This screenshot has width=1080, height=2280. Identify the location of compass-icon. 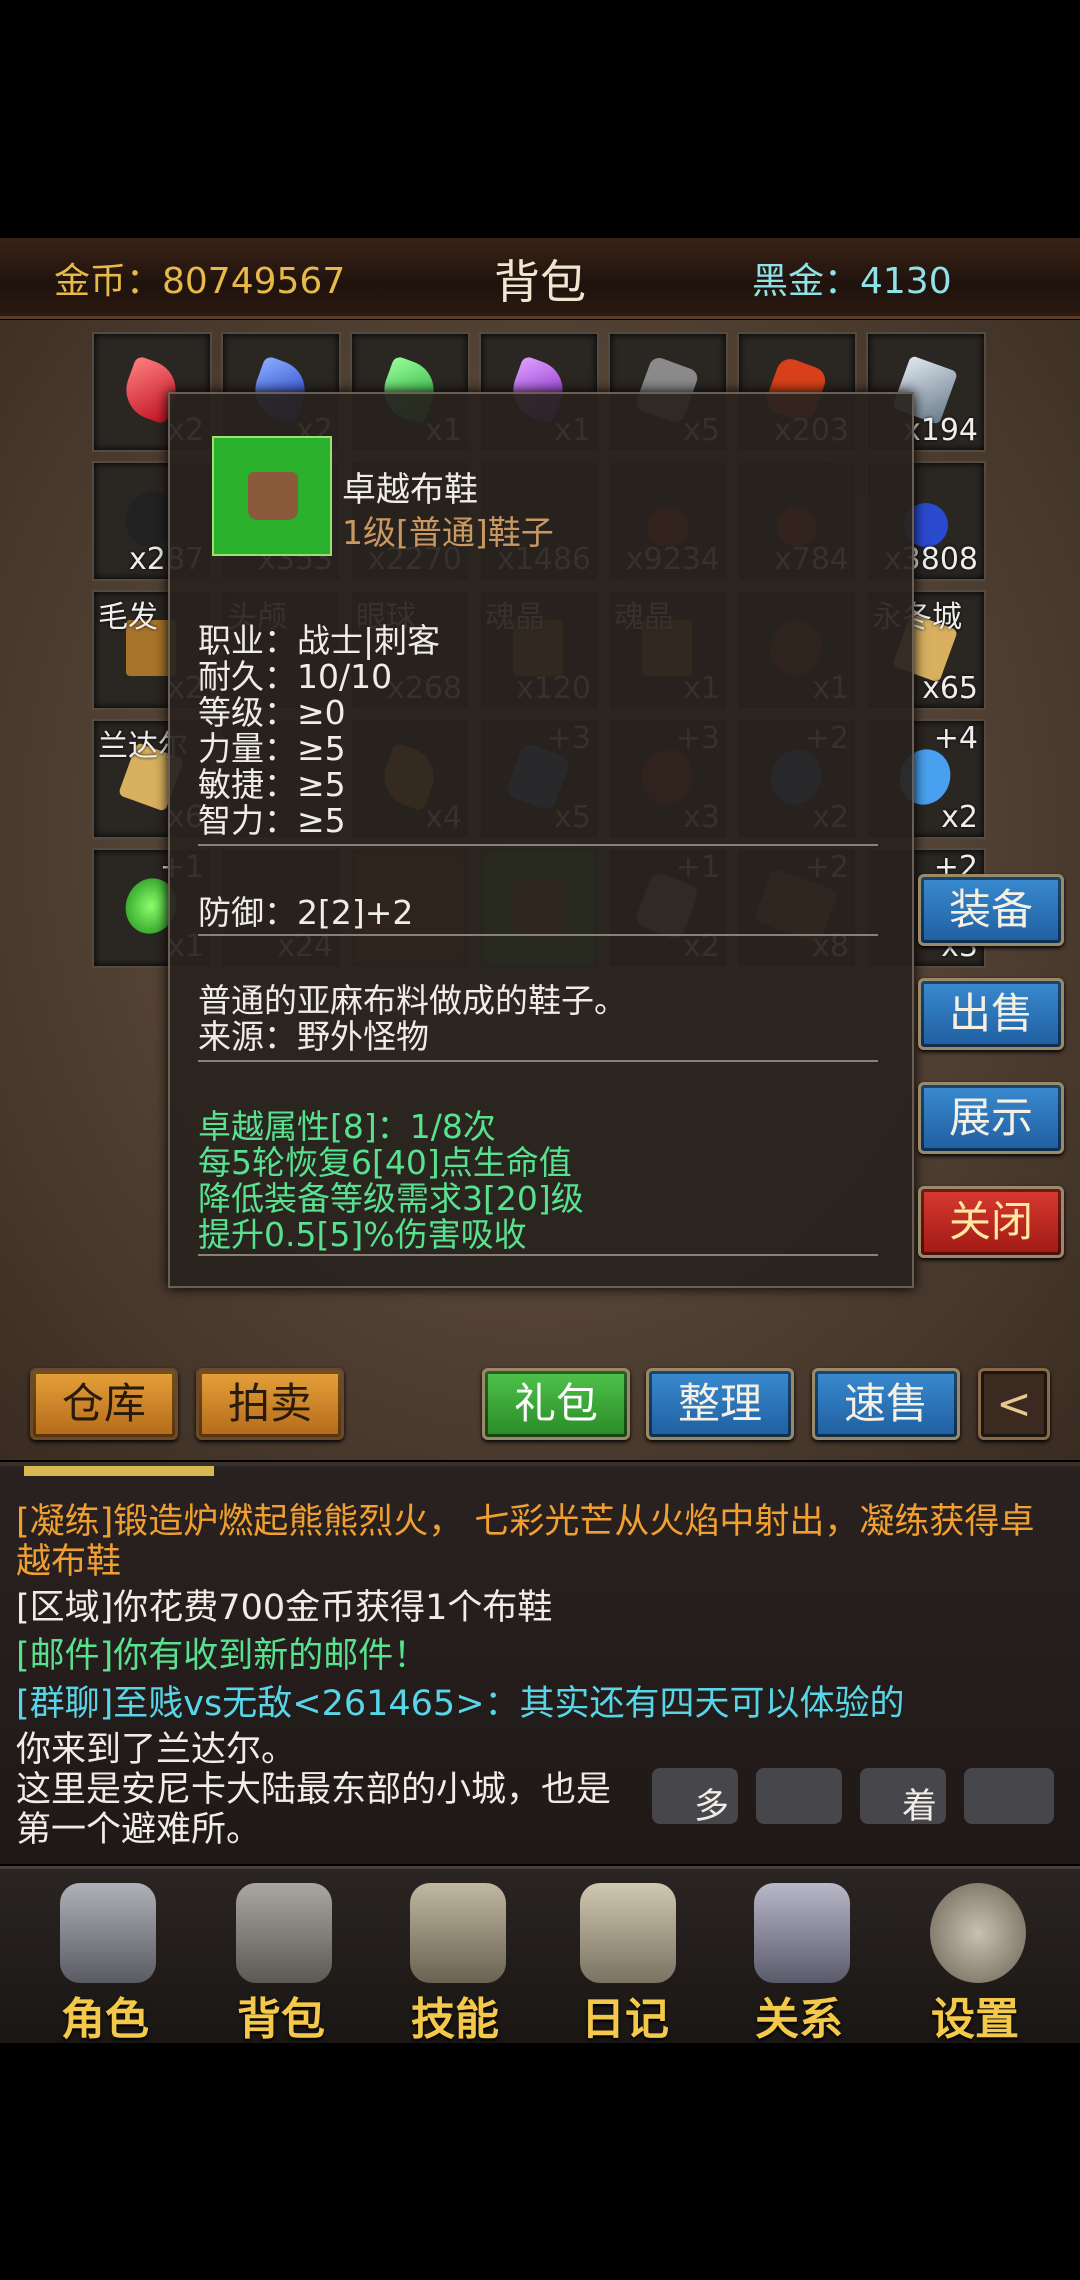
(799, 1796).